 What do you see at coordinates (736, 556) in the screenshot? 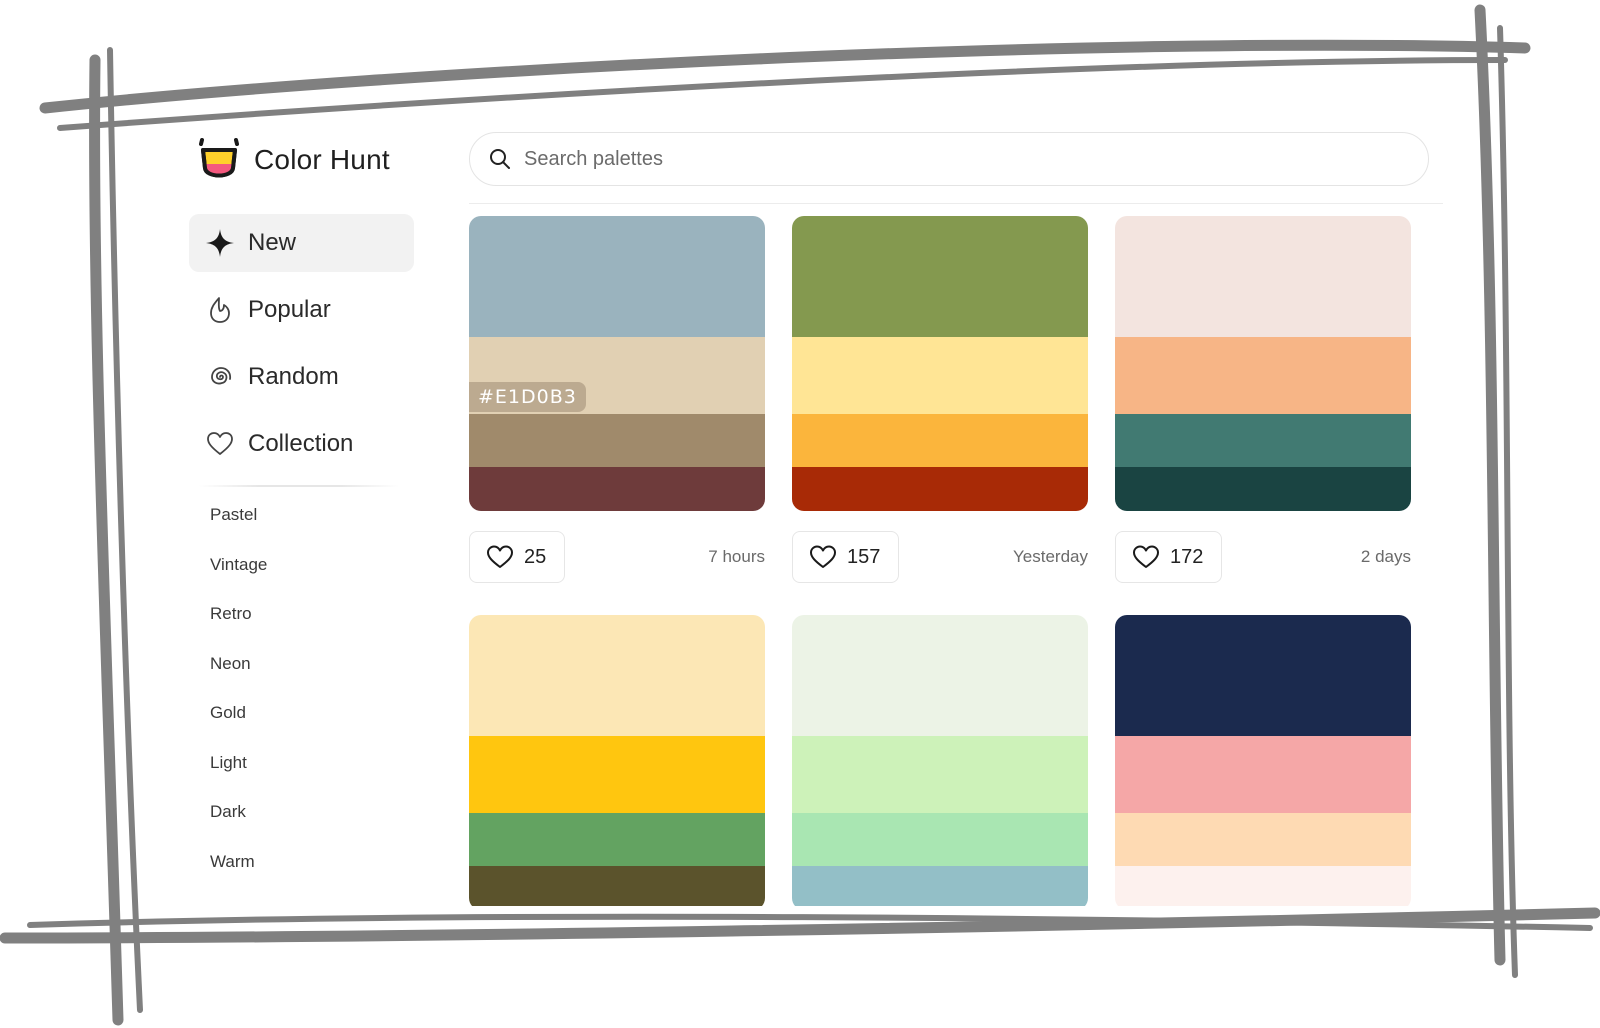
I see `posted-time: 7 hours` at bounding box center [736, 556].